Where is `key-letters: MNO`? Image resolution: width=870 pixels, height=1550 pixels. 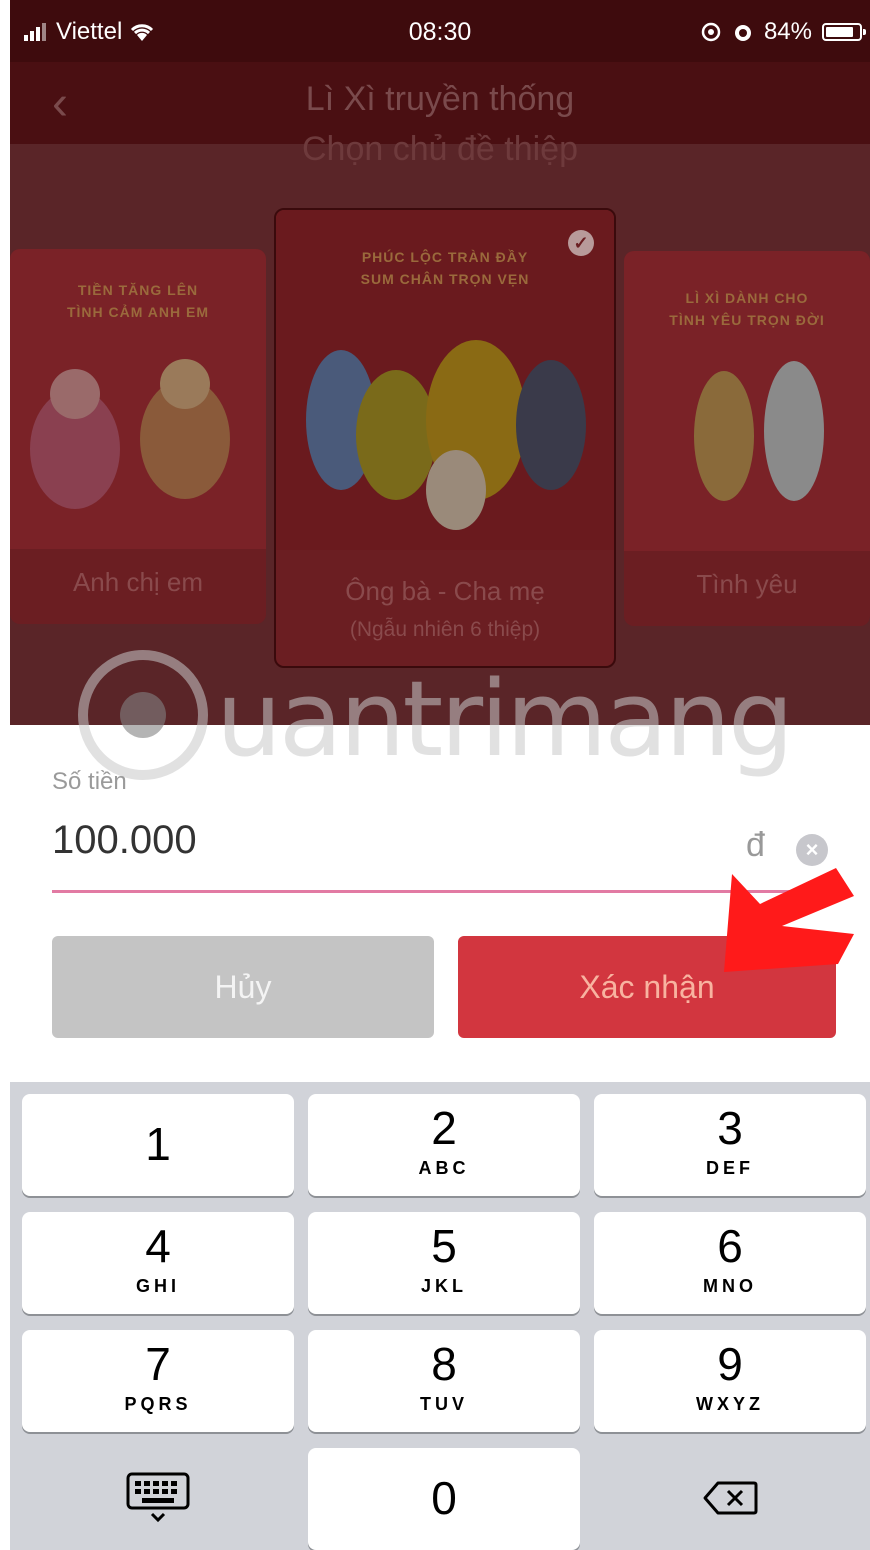
key-letters: MNO is located at coordinates (730, 1286).